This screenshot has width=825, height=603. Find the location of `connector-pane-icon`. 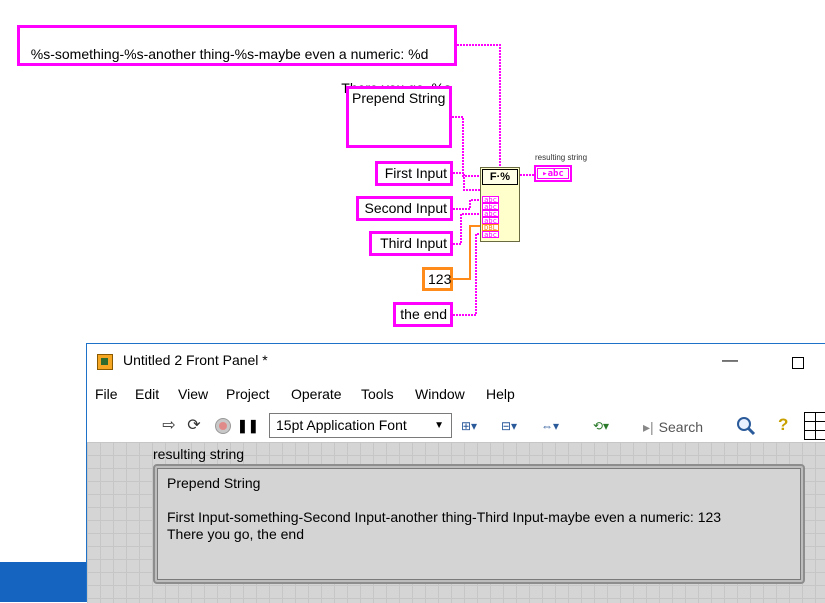

connector-pane-icon is located at coordinates (814, 426).